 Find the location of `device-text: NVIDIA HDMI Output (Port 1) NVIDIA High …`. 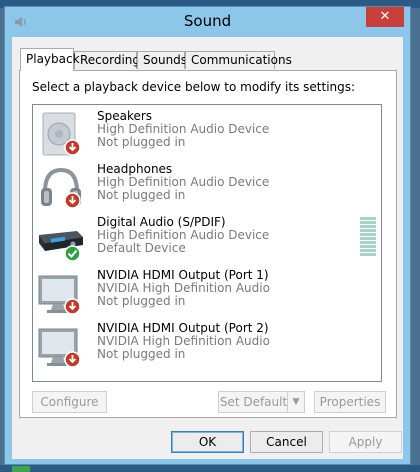

device-text: NVIDIA HDMI Output (Port 1) NVIDIA High … is located at coordinates (183, 288).